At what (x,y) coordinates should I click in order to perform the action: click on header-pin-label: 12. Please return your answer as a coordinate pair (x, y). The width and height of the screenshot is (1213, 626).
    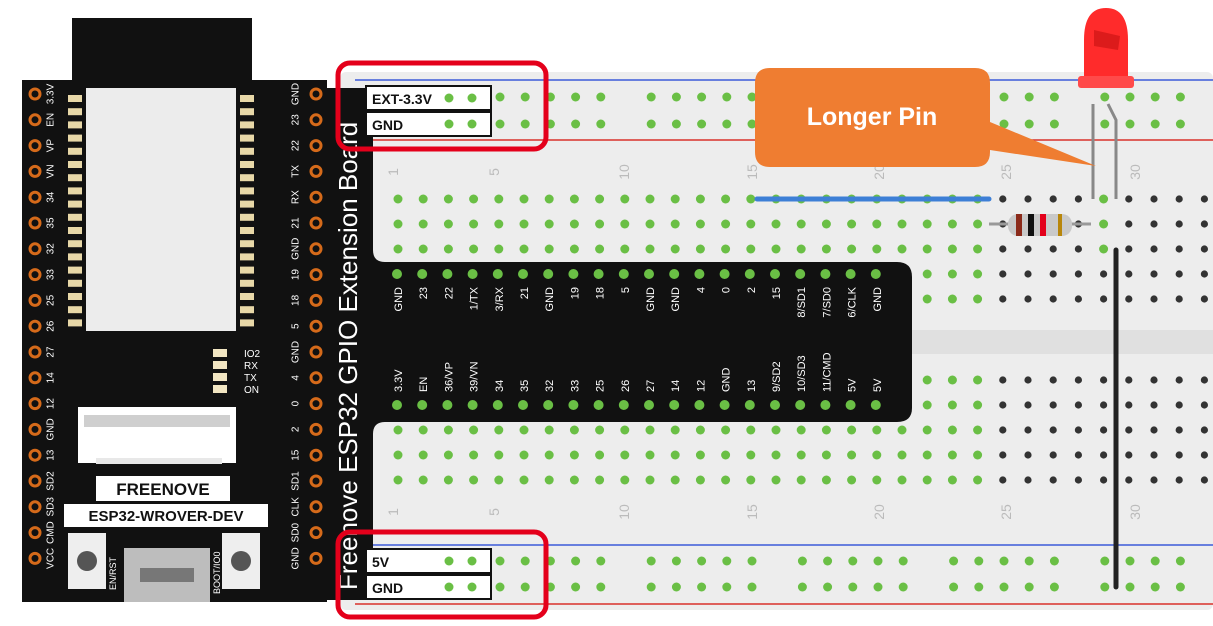
    Looking at the image, I should click on (701, 386).